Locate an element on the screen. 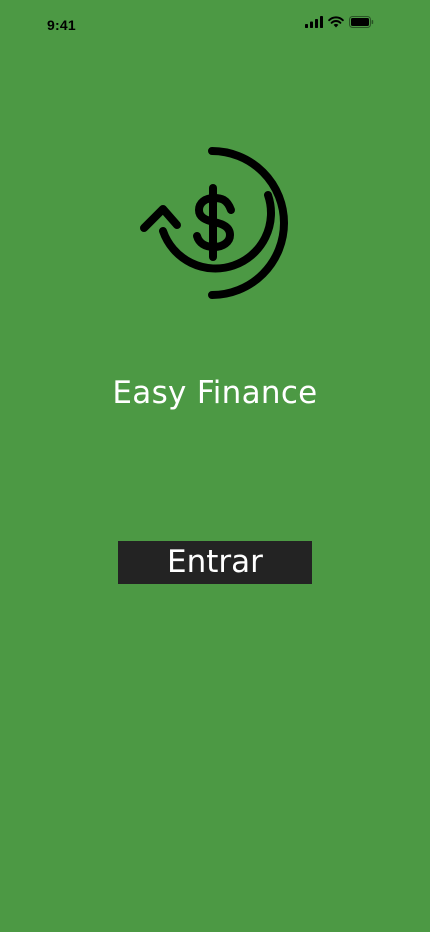 This screenshot has height=932, width=430. status-bar: 9:41 is located at coordinates (215, 25).